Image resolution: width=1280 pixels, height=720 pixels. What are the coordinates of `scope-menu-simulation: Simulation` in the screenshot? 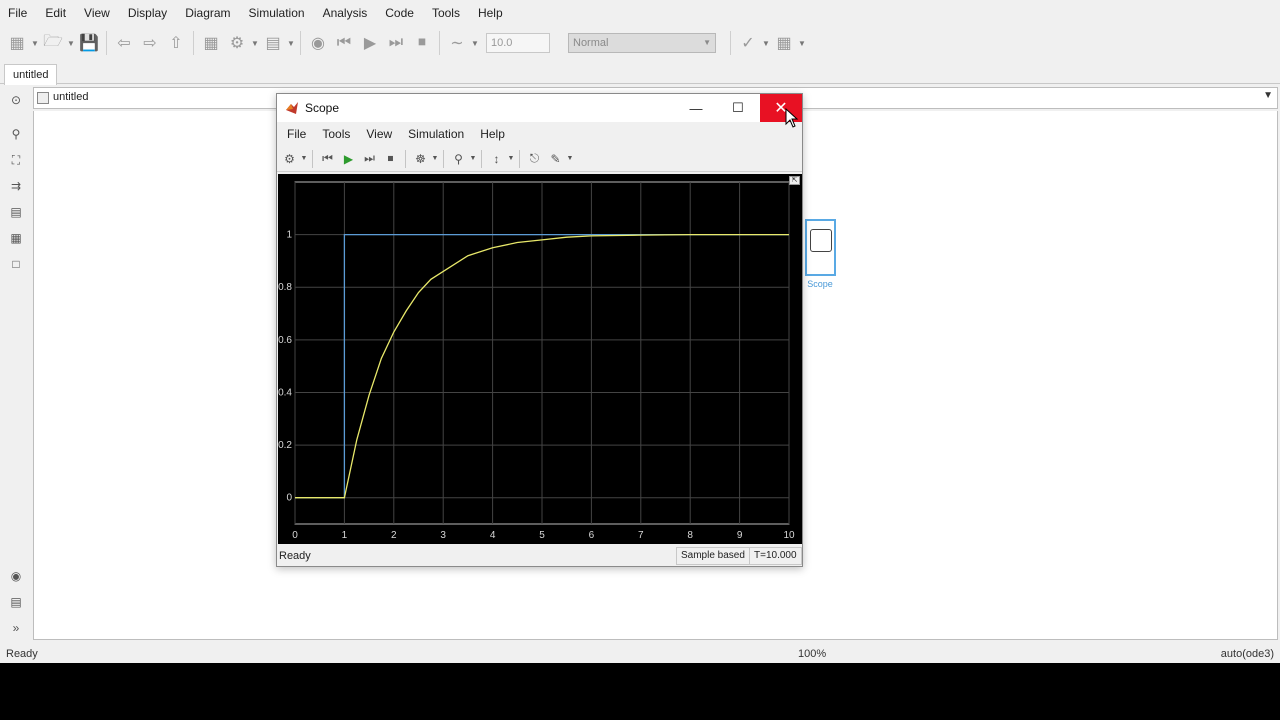 It's located at (436, 134).